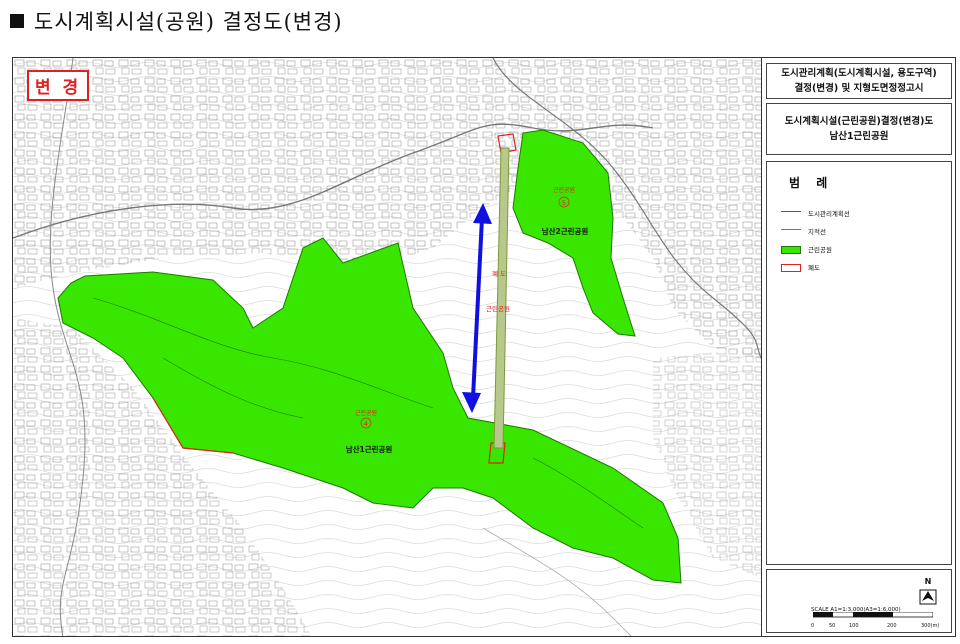 Image resolution: width=960 pixels, height=644 pixels. Describe the element at coordinates (859, 136) in the screenshot. I see `plan-title-line-2: 남산1근린공원` at that location.